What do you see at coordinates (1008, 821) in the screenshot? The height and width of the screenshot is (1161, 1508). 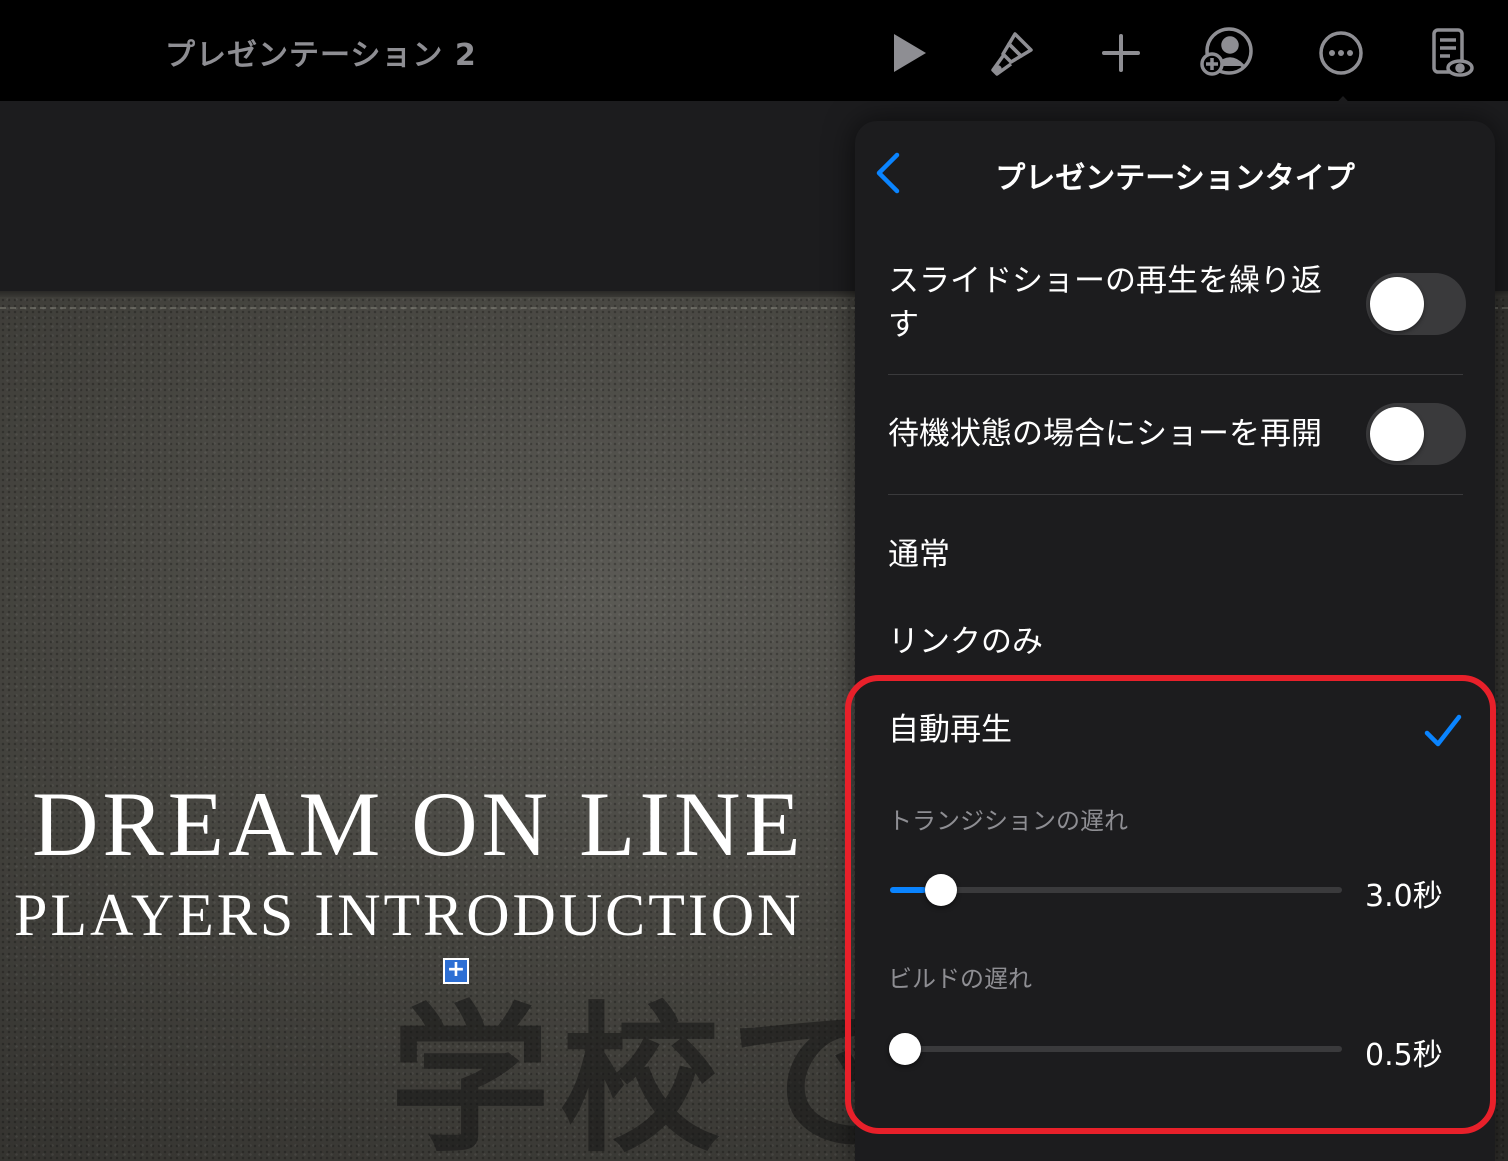 I see `transition-delay-label: トランジションの遅れ` at bounding box center [1008, 821].